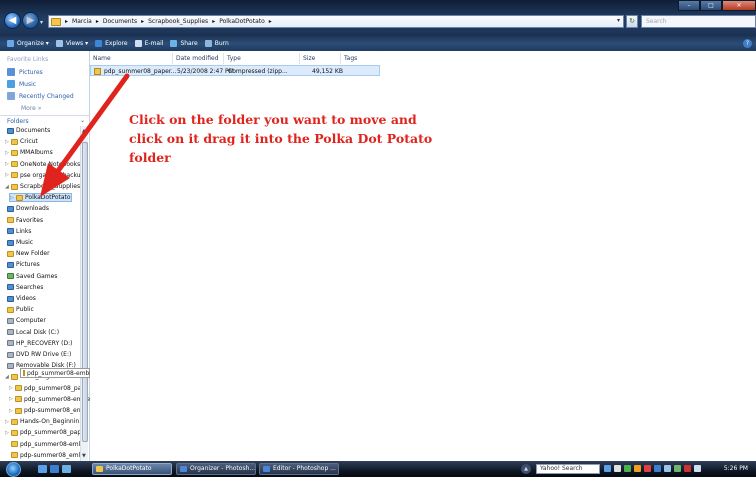  I want to click on show-desktop-icon, so click(42, 469).